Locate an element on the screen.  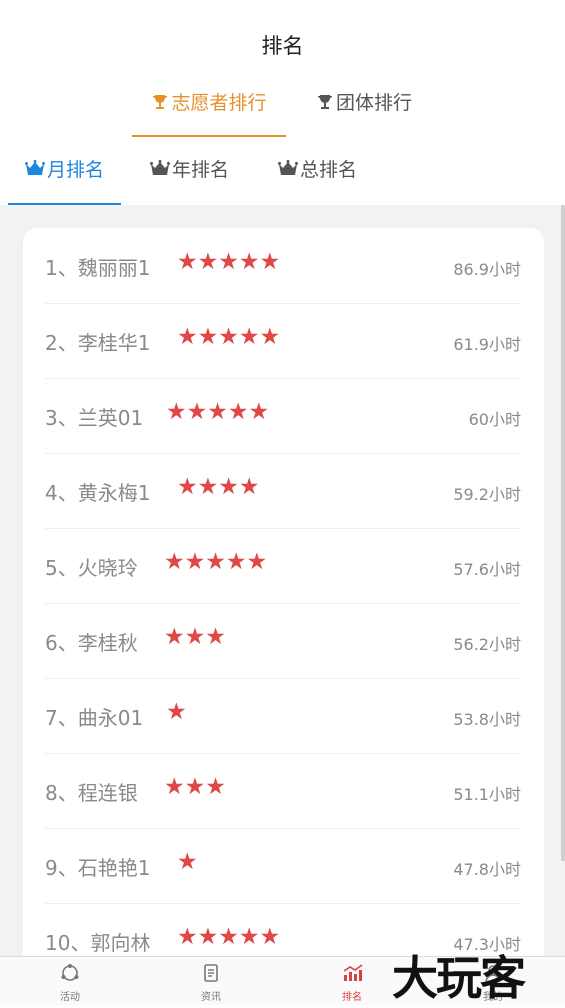
tabbar-item-news: 资讯 is located at coordinates (211, 981).